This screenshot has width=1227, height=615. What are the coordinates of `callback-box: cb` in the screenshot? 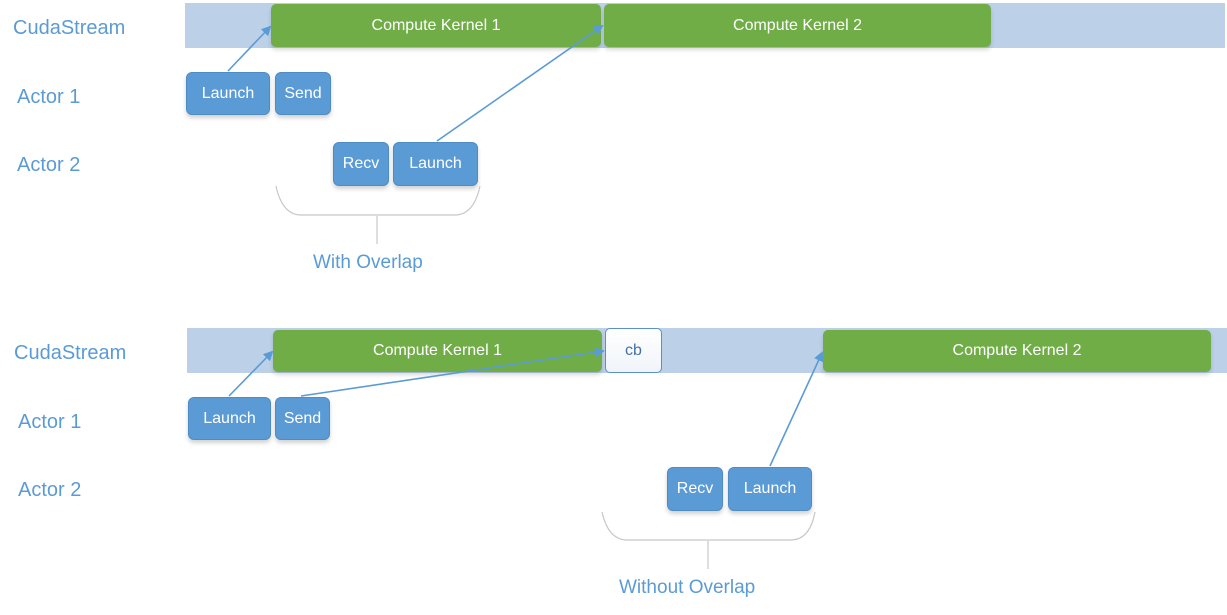 It's located at (633, 350).